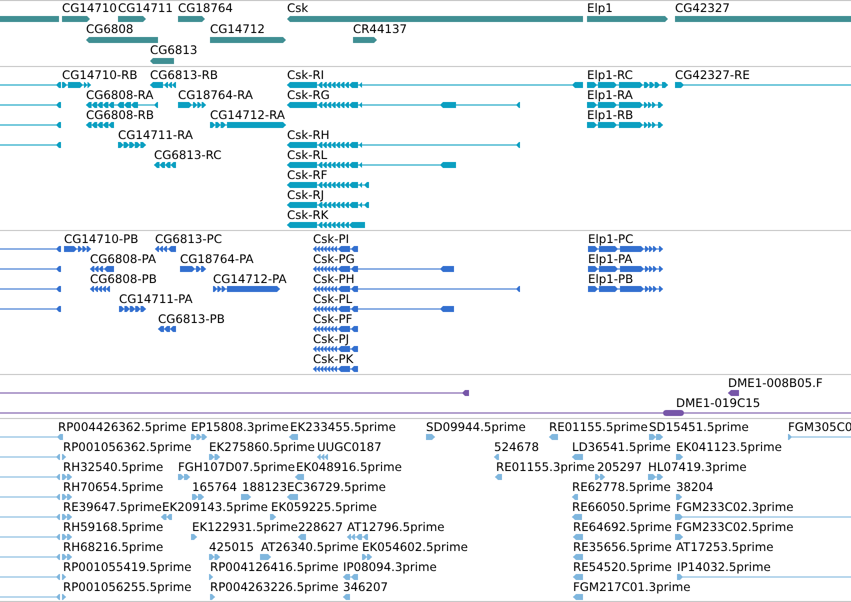 This screenshot has width=851, height=602. Describe the element at coordinates (619, 467) in the screenshot. I see `est-label: 205297` at that location.